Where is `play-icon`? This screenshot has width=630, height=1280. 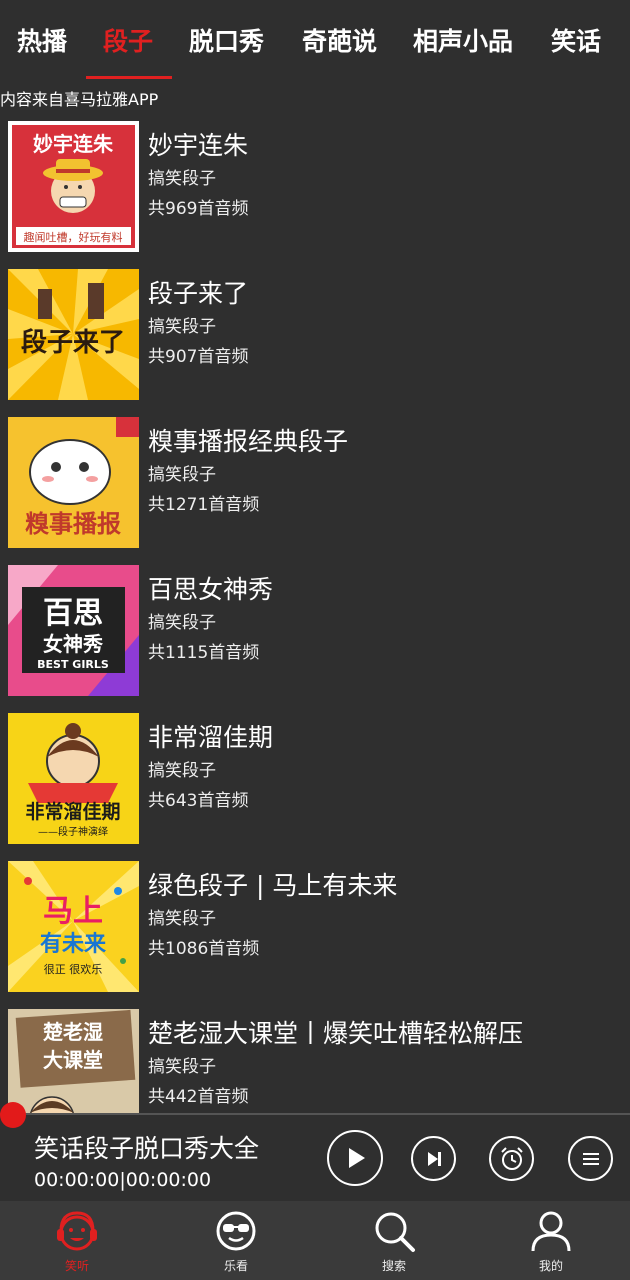 play-icon is located at coordinates (357, 1158).